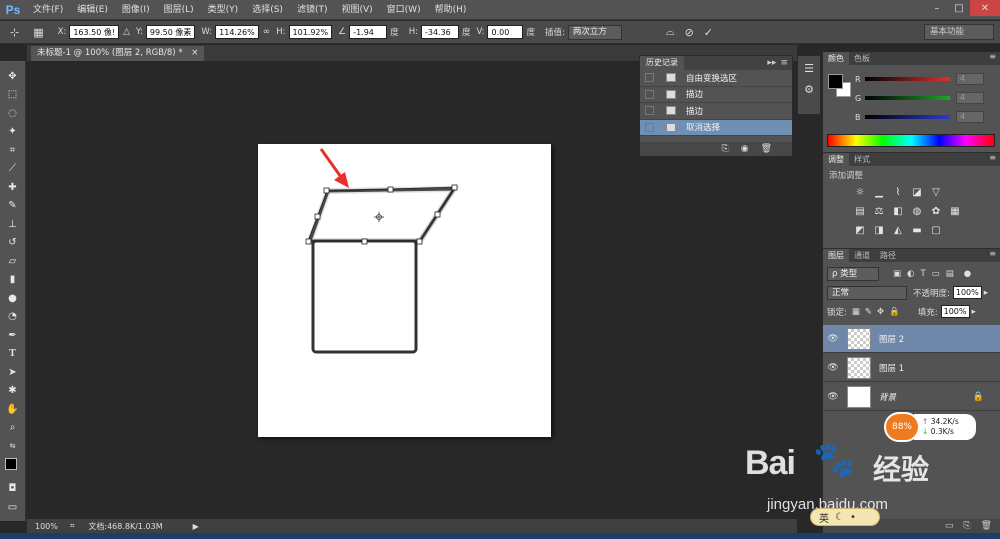 Image resolution: width=1000 pixels, height=539 pixels. Describe the element at coordinates (841, 87) in the screenshot. I see `fg-bg-colors` at that location.